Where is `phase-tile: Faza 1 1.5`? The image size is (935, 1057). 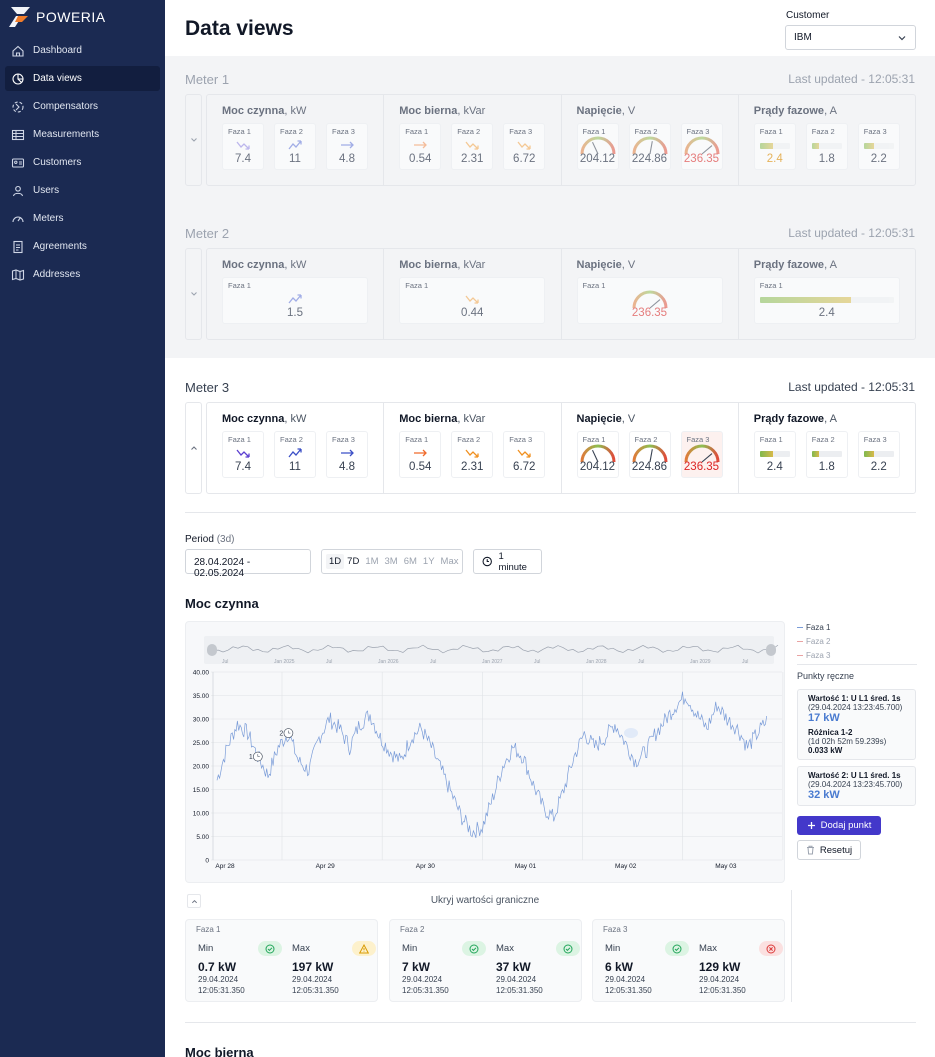
phase-tile: Faza 1 1.5 is located at coordinates (295, 300).